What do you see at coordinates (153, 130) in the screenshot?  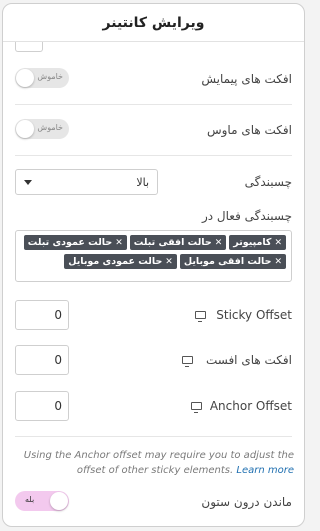 I see `mouse-effects-row: افکت های ماوس خاموش` at bounding box center [153, 130].